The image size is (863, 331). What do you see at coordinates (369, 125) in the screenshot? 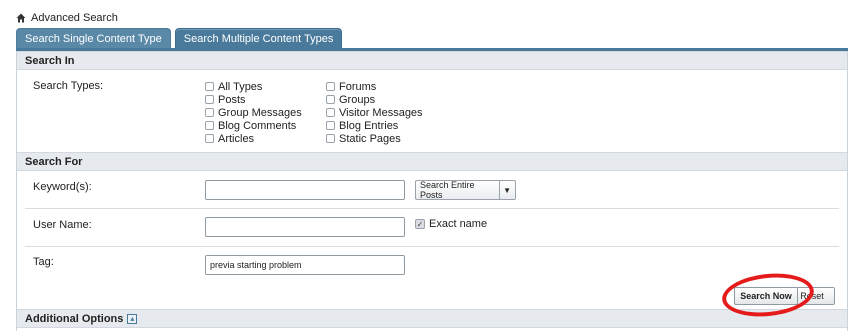
I see `checkbox-label: Blog Entries` at bounding box center [369, 125].